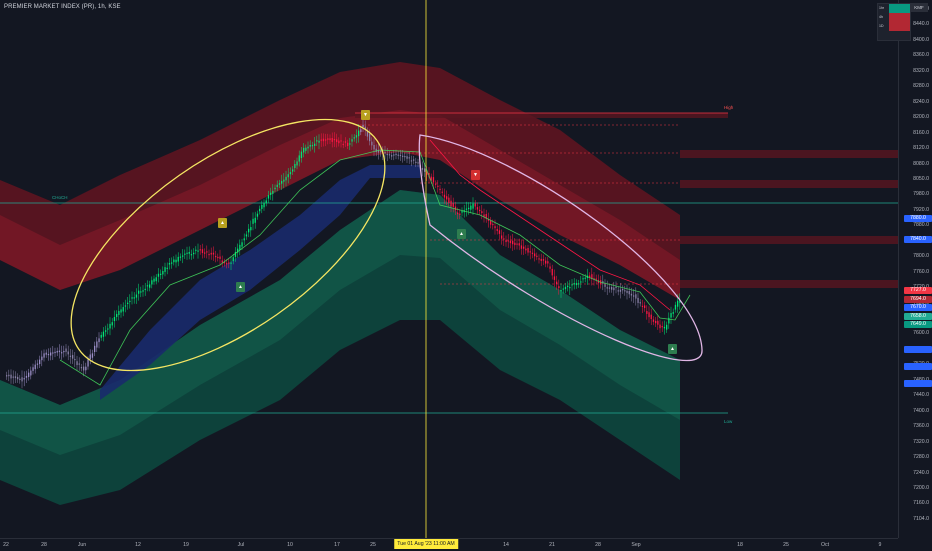 The height and width of the screenshot is (551, 932). What do you see at coordinates (921, 256) in the screenshot?
I see `price-tick-label: 7800.0` at bounding box center [921, 256].